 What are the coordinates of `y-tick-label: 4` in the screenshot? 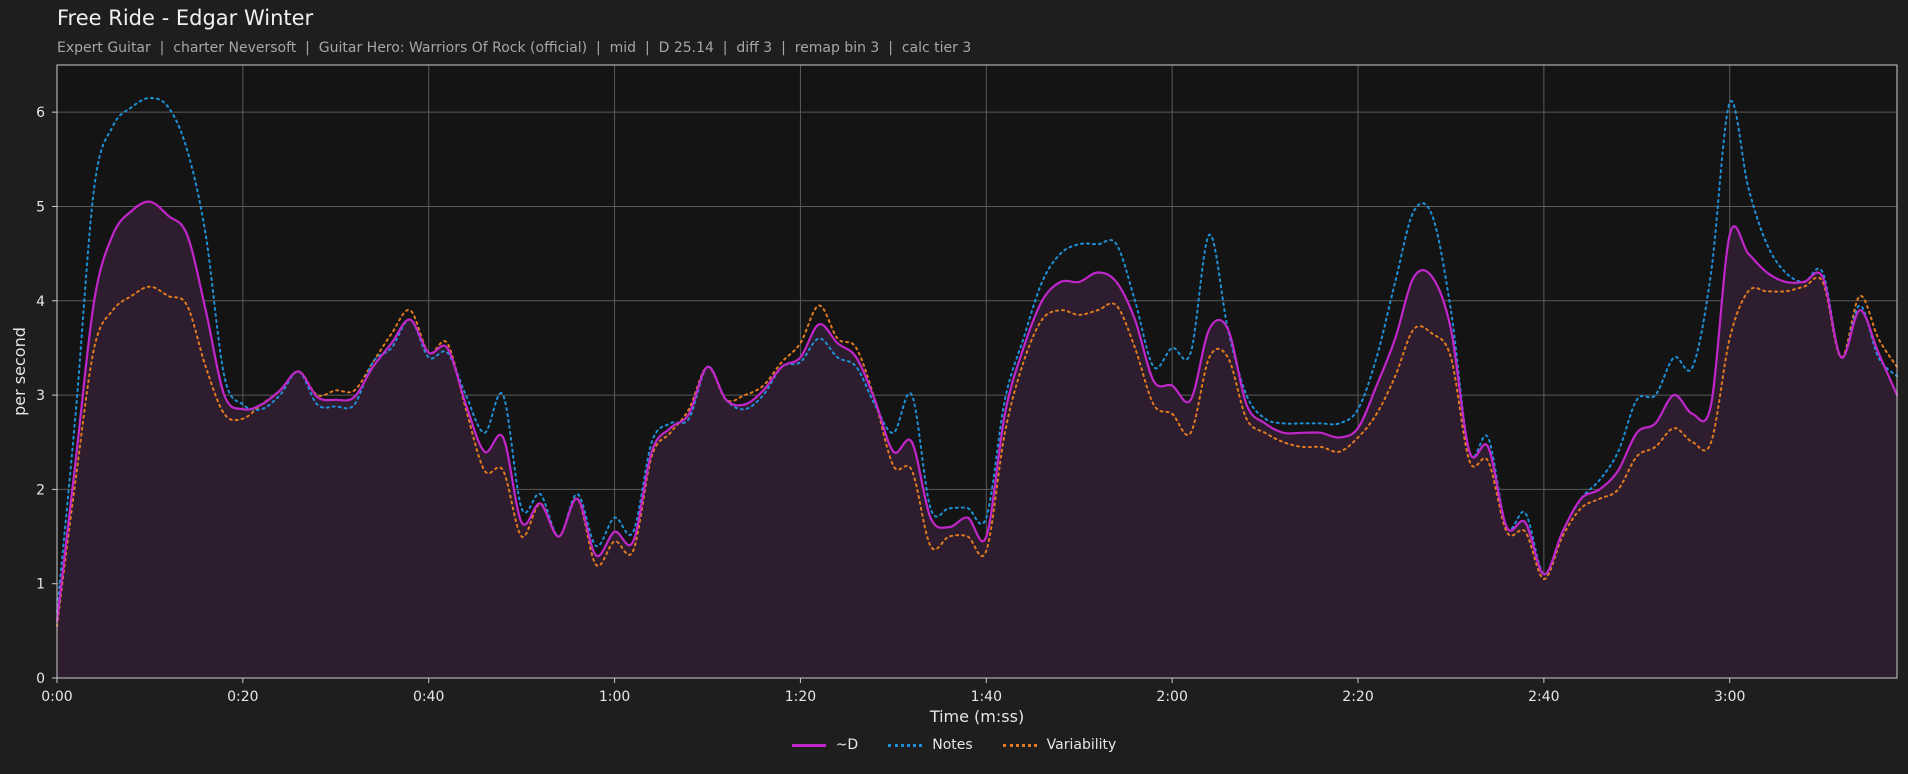 It's located at (40, 302).